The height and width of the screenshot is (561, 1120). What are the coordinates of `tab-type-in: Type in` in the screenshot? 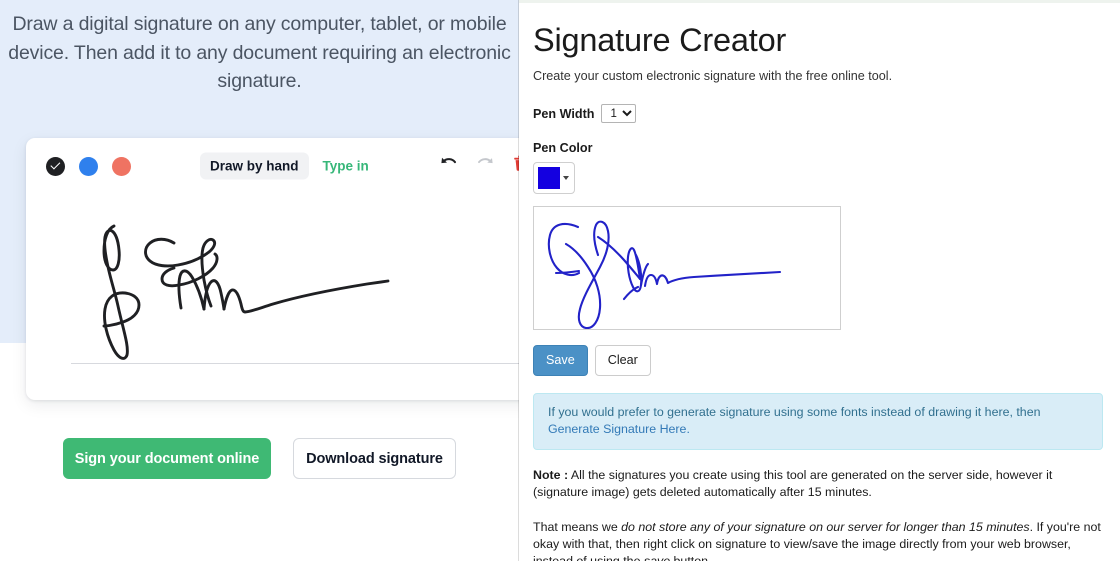 It's located at (346, 166).